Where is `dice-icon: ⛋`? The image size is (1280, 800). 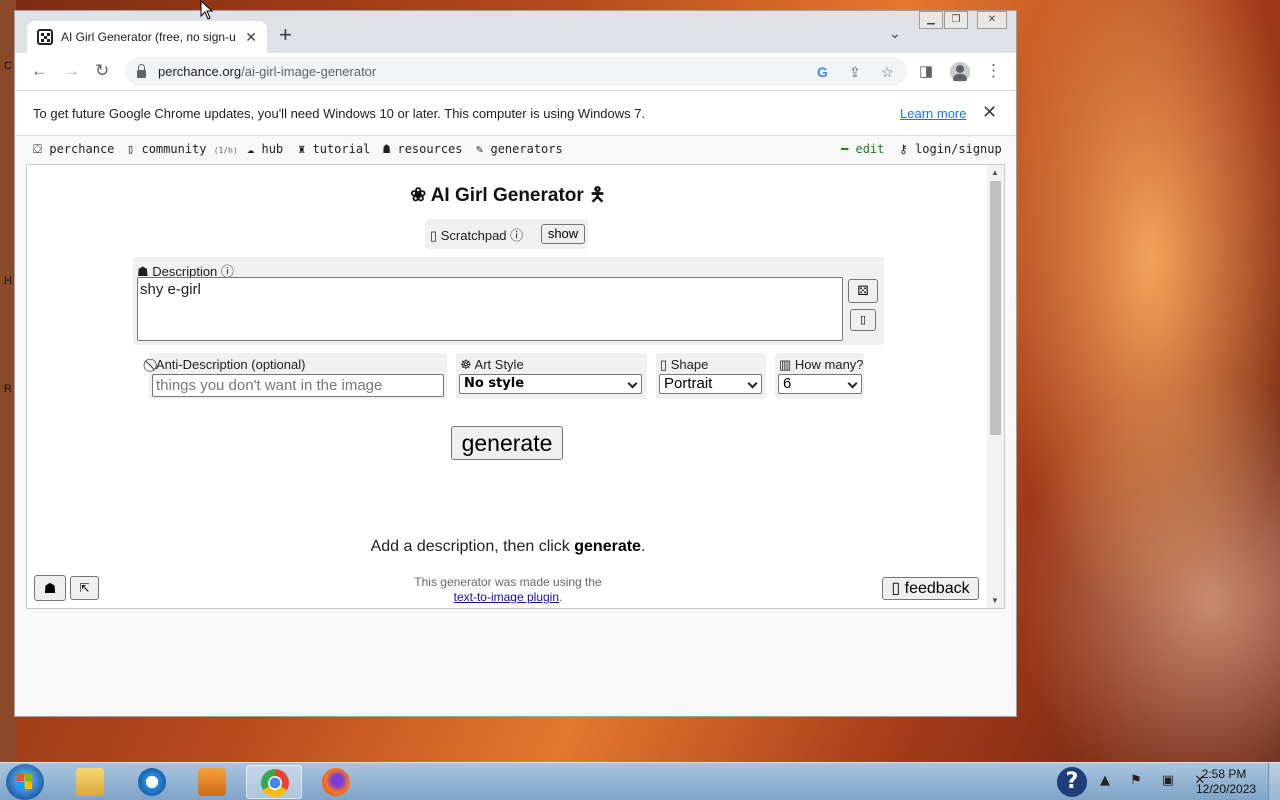 dice-icon: ⛋ is located at coordinates (38, 149).